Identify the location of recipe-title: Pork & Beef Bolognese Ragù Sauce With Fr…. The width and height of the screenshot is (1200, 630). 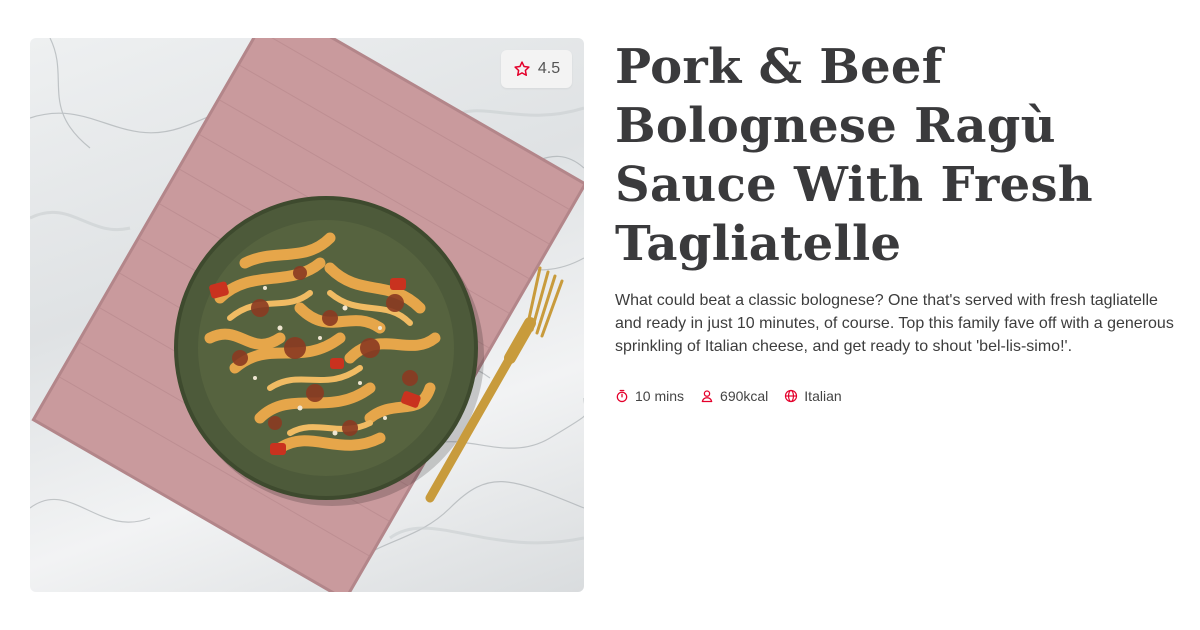
(854, 155).